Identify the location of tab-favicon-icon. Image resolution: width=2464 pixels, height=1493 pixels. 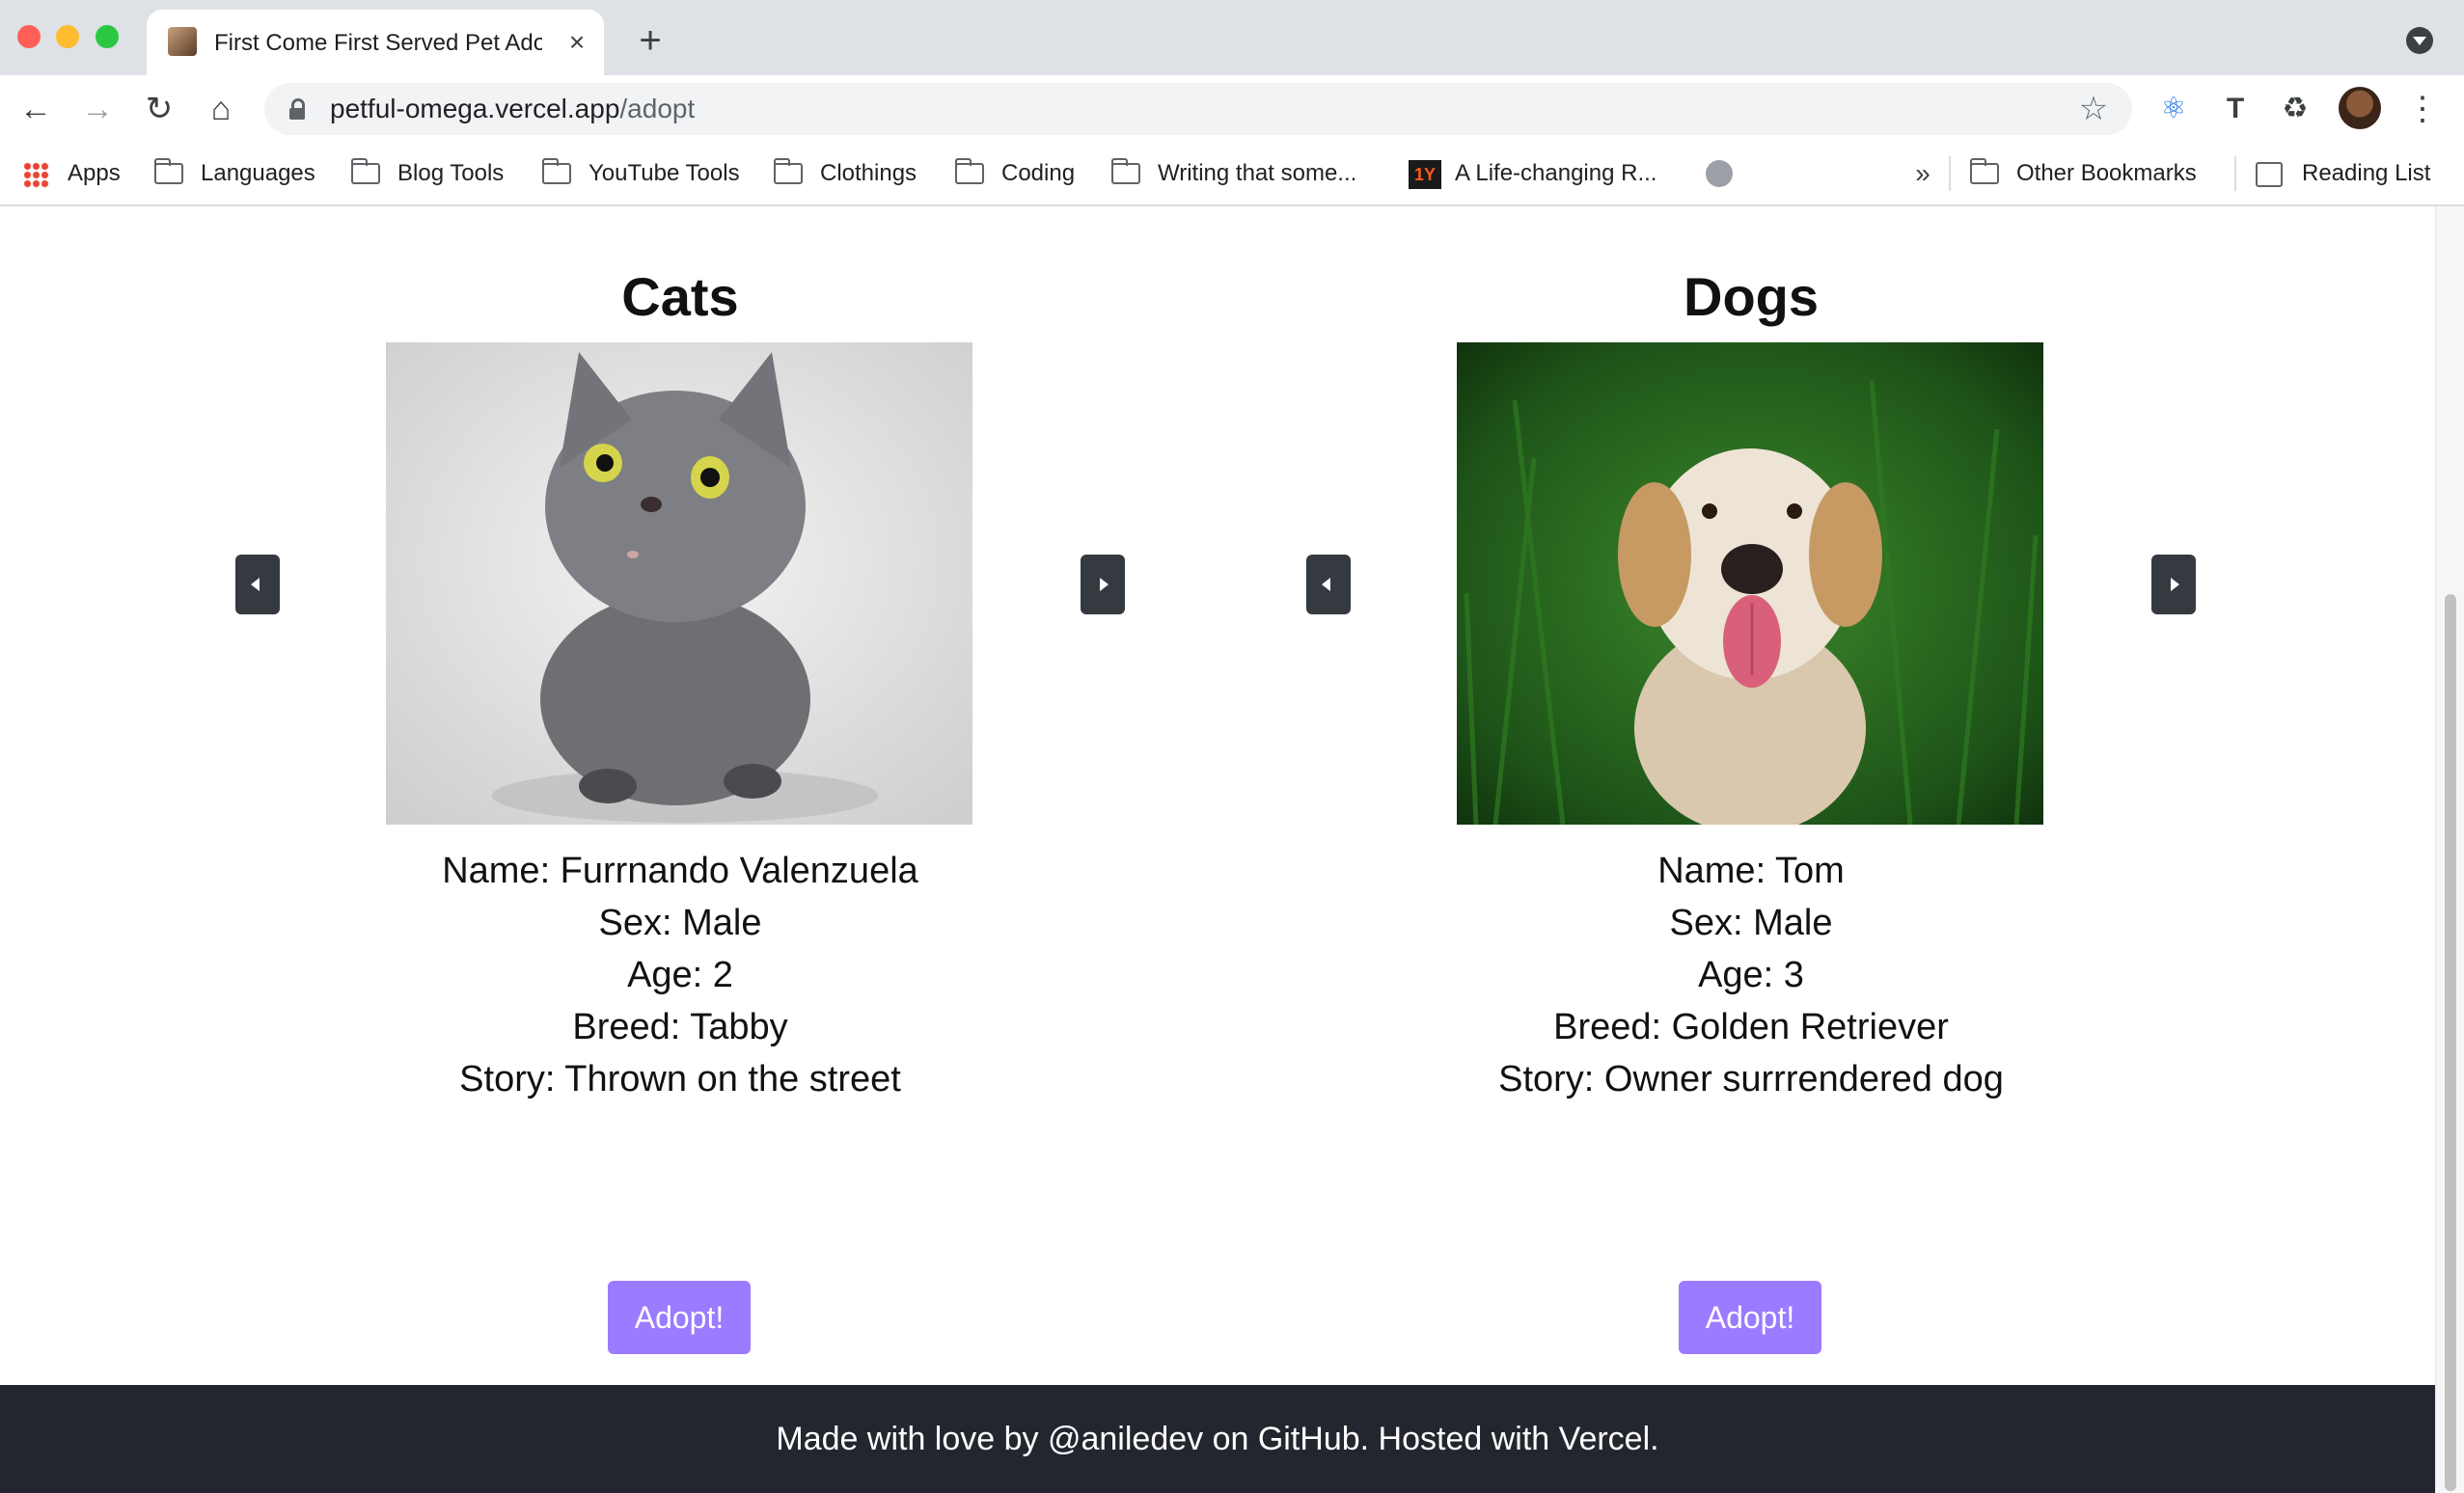
(182, 41).